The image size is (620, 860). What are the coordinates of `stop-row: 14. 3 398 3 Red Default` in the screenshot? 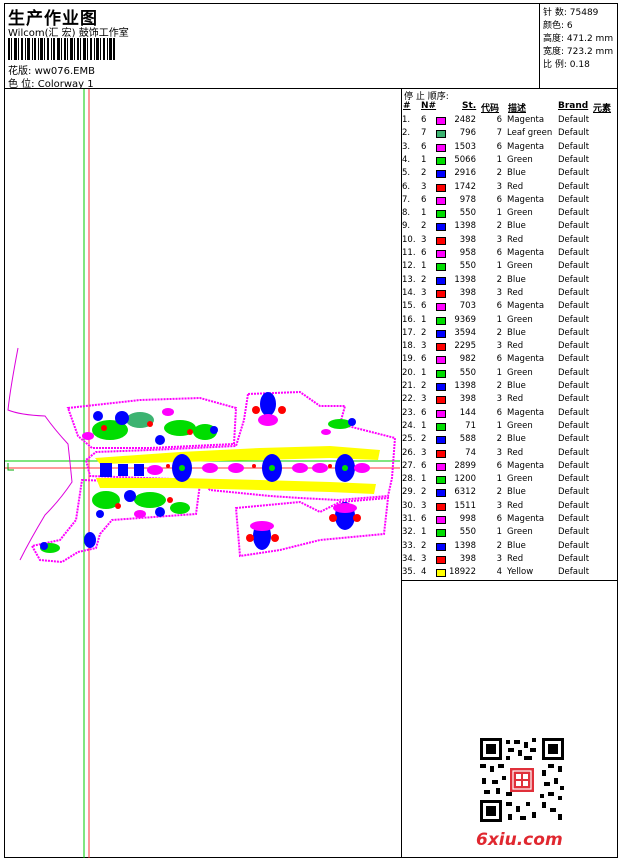 It's located at (509, 294).